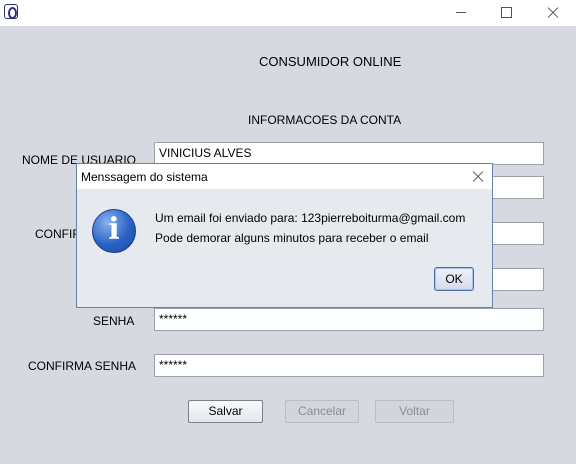 The width and height of the screenshot is (576, 464). What do you see at coordinates (288, 13) in the screenshot?
I see `window-title-bar` at bounding box center [288, 13].